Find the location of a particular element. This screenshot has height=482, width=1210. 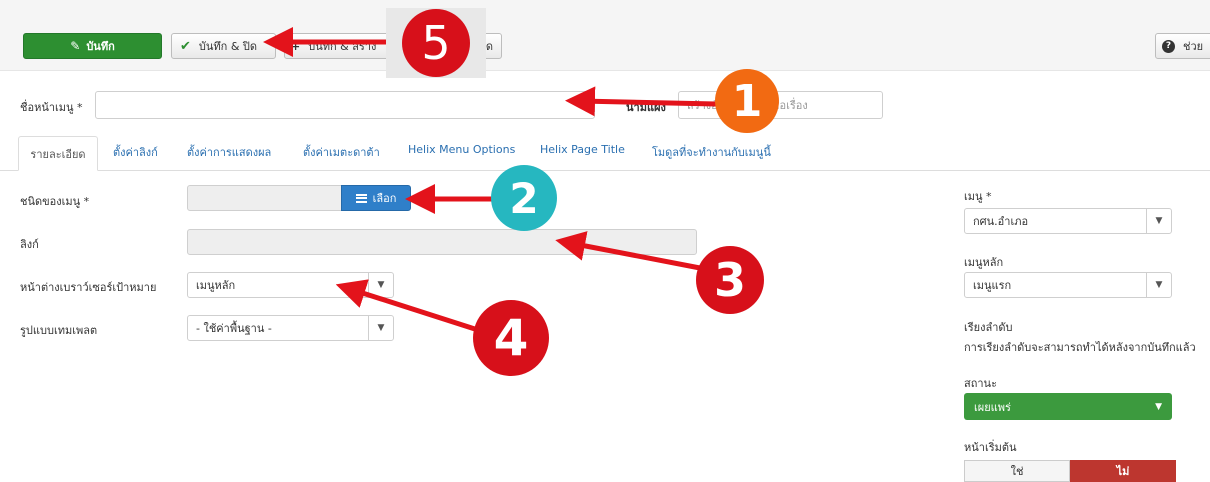

callout-2-label: 2 is located at coordinates (524, 198).